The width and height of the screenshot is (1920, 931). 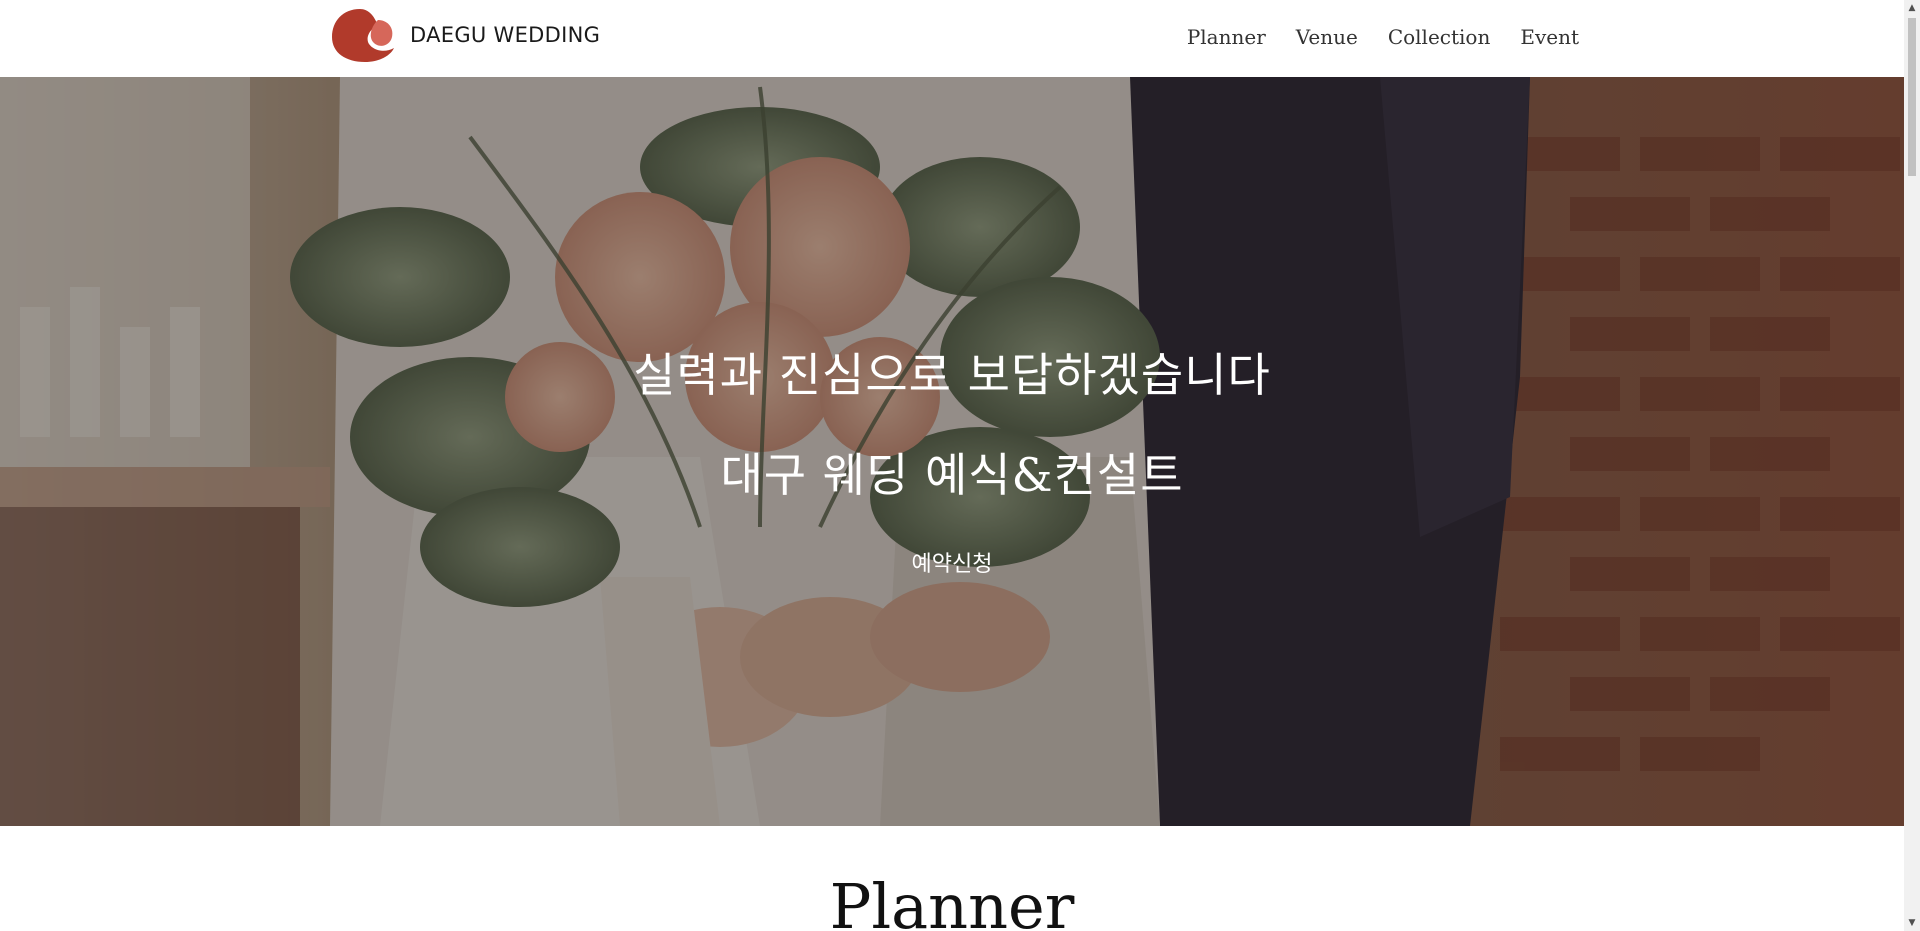 What do you see at coordinates (952, 375) in the screenshot?
I see `hero-headline: 실력과 진심으로 보답하겠습니다` at bounding box center [952, 375].